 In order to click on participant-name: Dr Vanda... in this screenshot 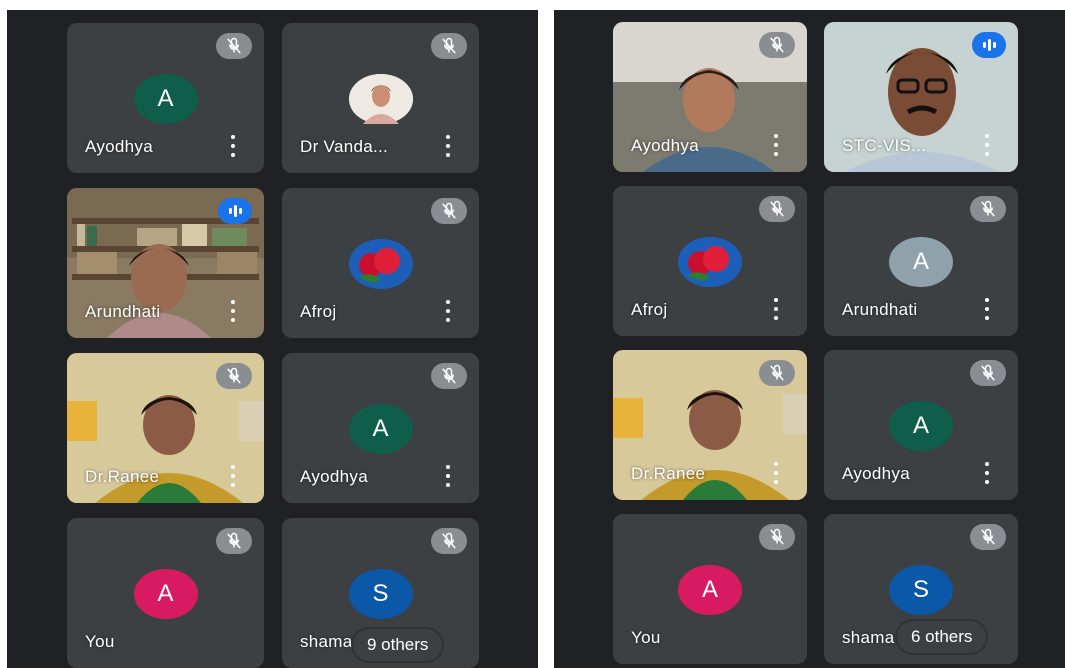, I will do `click(344, 146)`.